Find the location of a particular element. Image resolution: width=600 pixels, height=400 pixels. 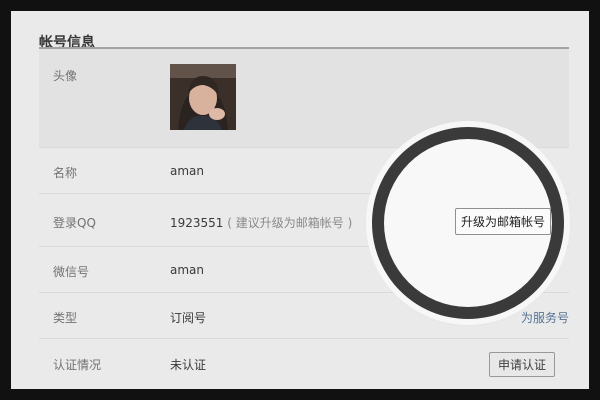

qq-upgrade-hint: ( 建议升级为邮箱帐号 ) is located at coordinates (290, 223).